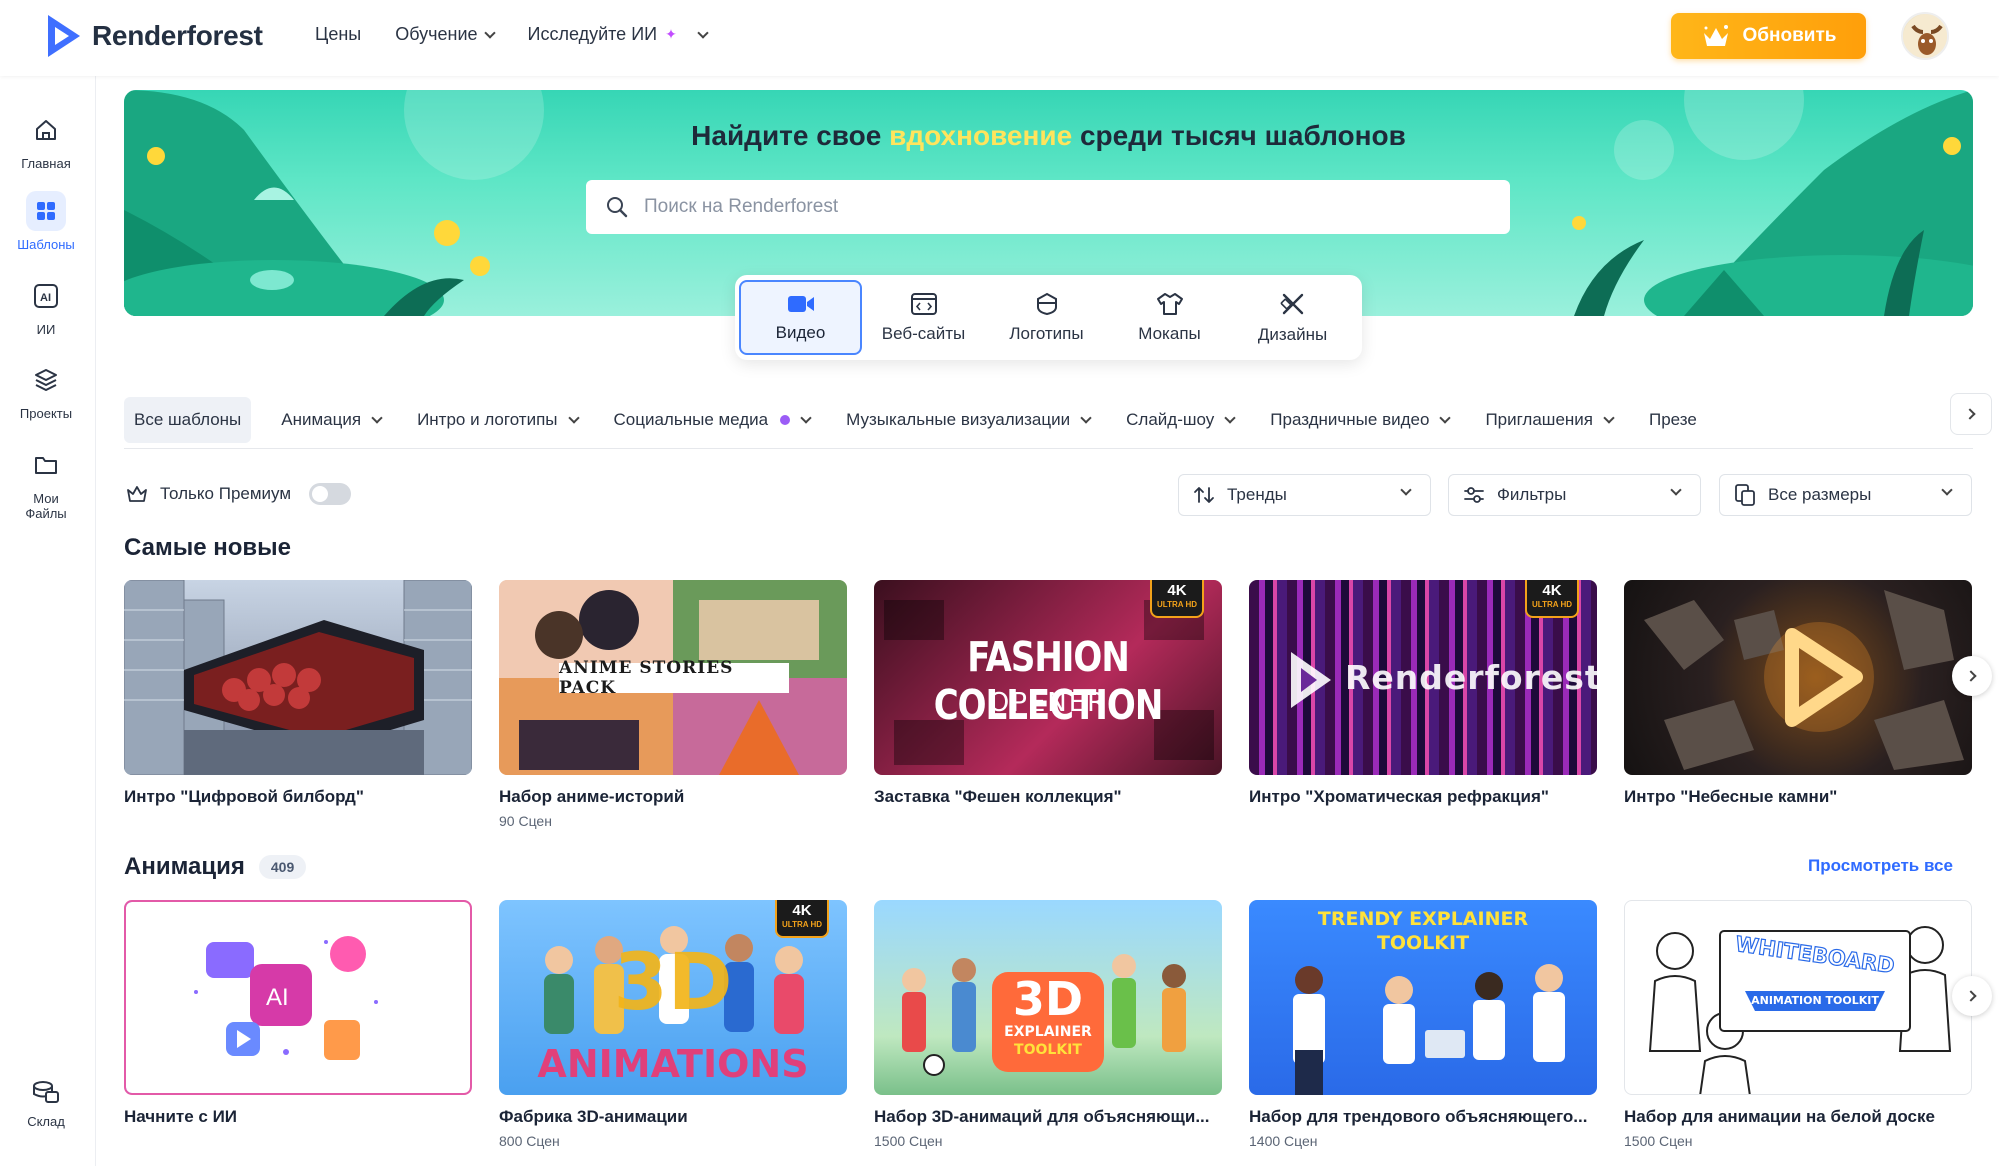  What do you see at coordinates (46, 130) in the screenshot?
I see `home-icon` at bounding box center [46, 130].